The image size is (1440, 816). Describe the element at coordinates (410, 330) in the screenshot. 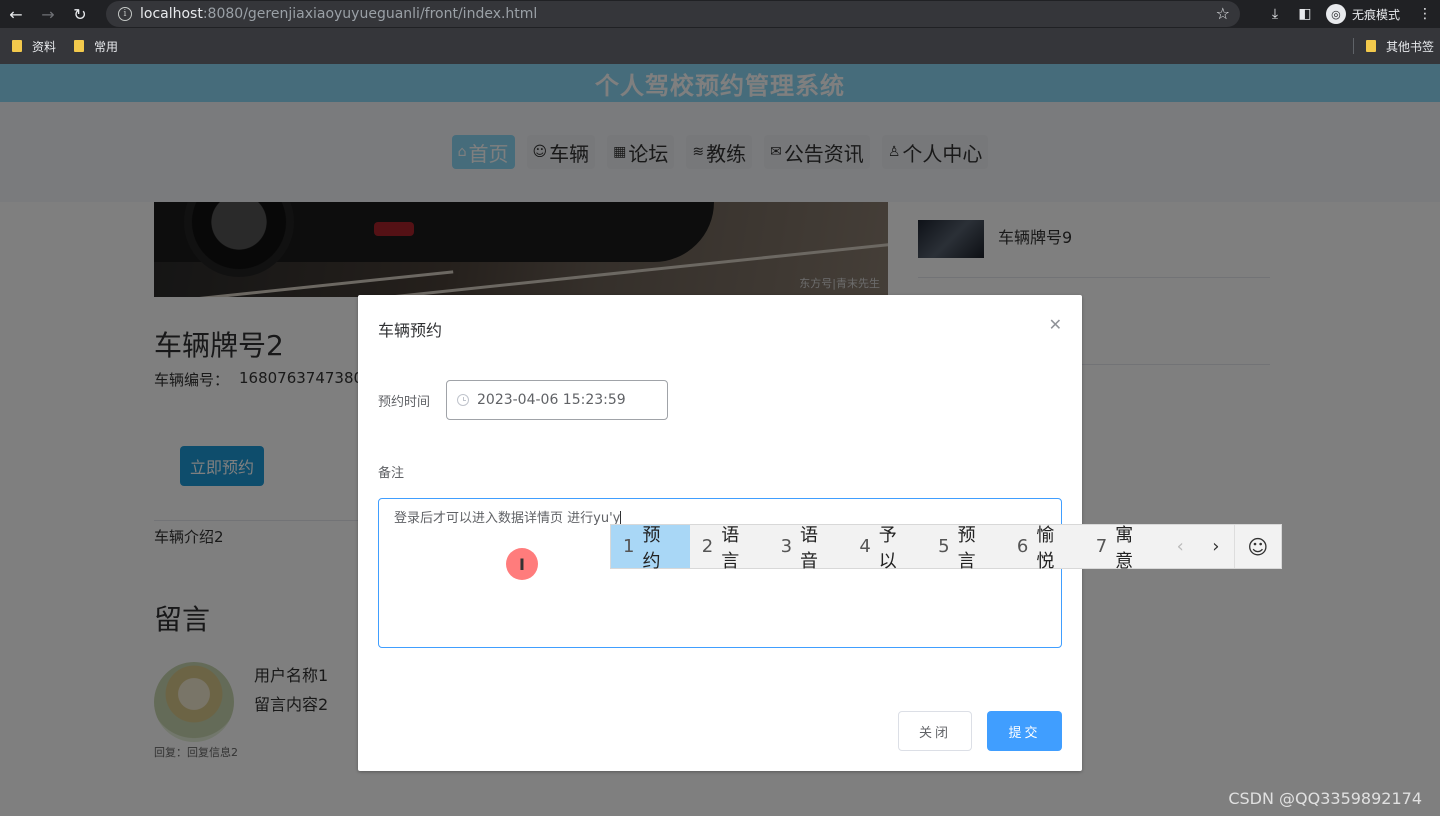

I see `dialog-title: 车辆预约` at that location.